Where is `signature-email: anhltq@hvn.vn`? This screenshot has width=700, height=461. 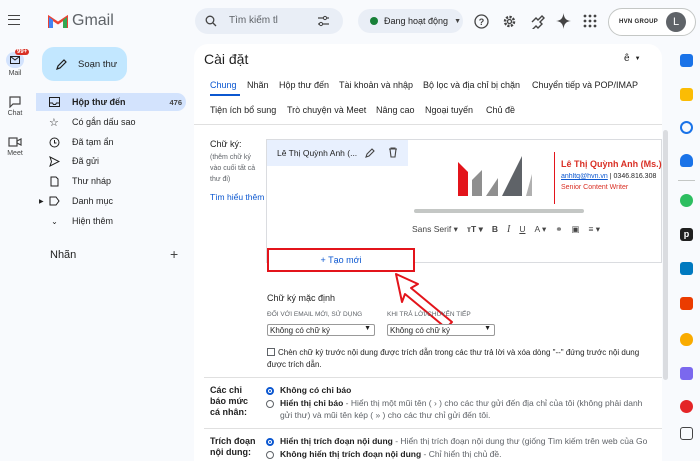
signature-email: anhltq@hvn.vn is located at coordinates (584, 176).